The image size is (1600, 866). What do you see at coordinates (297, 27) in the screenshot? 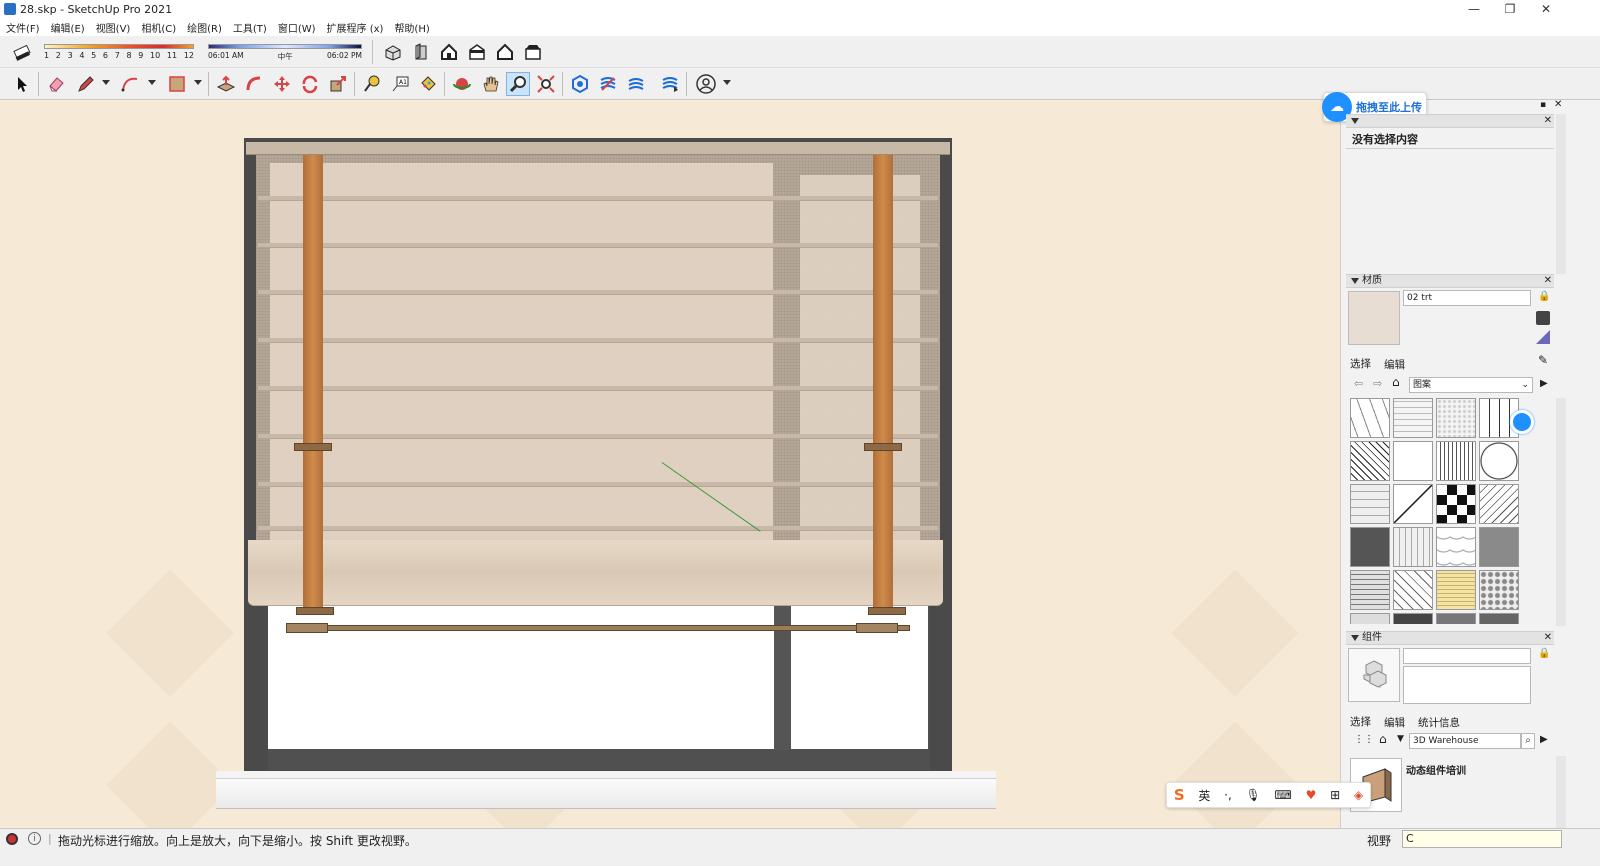
I see `menu-window: 窗口(W)` at bounding box center [297, 27].